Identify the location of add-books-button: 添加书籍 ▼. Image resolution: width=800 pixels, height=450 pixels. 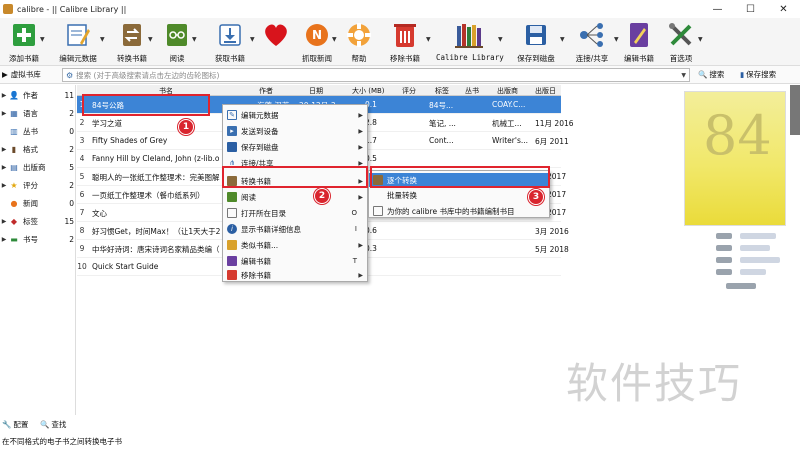
(24, 43).